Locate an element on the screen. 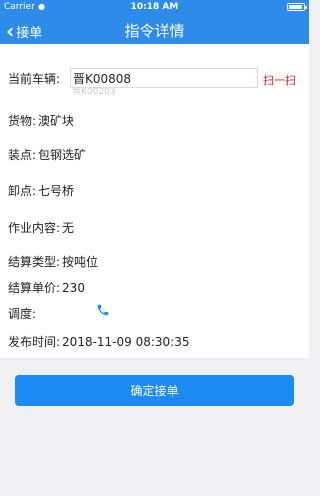  unit-price-value: 230 is located at coordinates (73, 287).